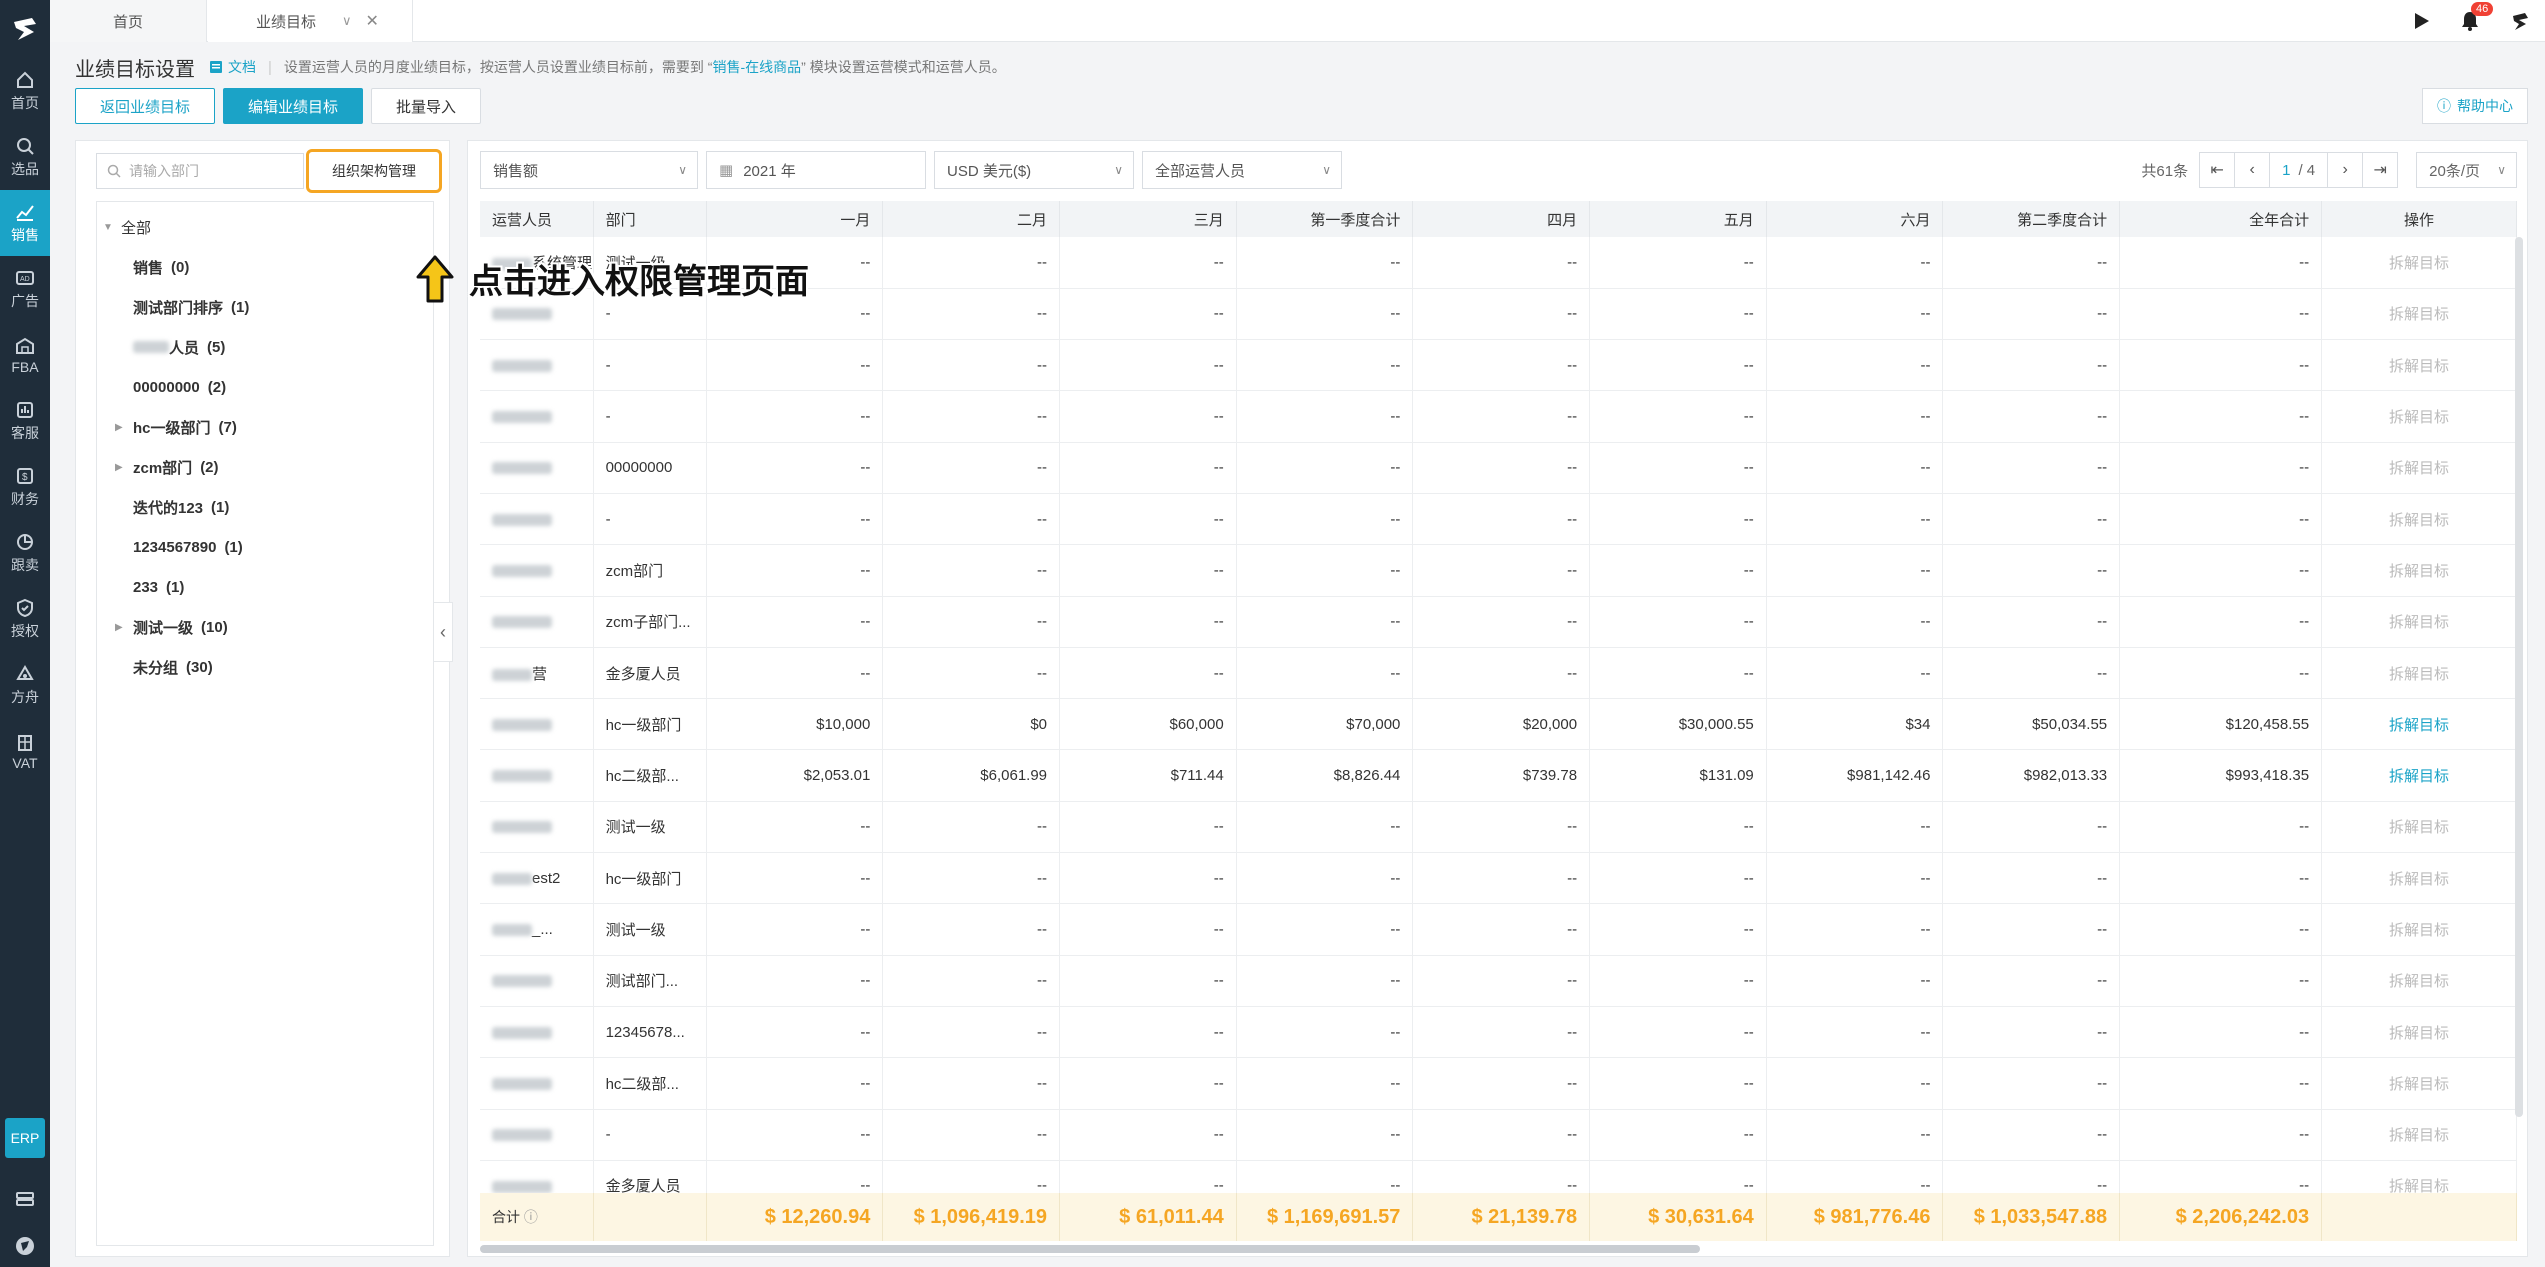  What do you see at coordinates (25, 553) in the screenshot?
I see `nav-item-7: 跟卖` at bounding box center [25, 553].